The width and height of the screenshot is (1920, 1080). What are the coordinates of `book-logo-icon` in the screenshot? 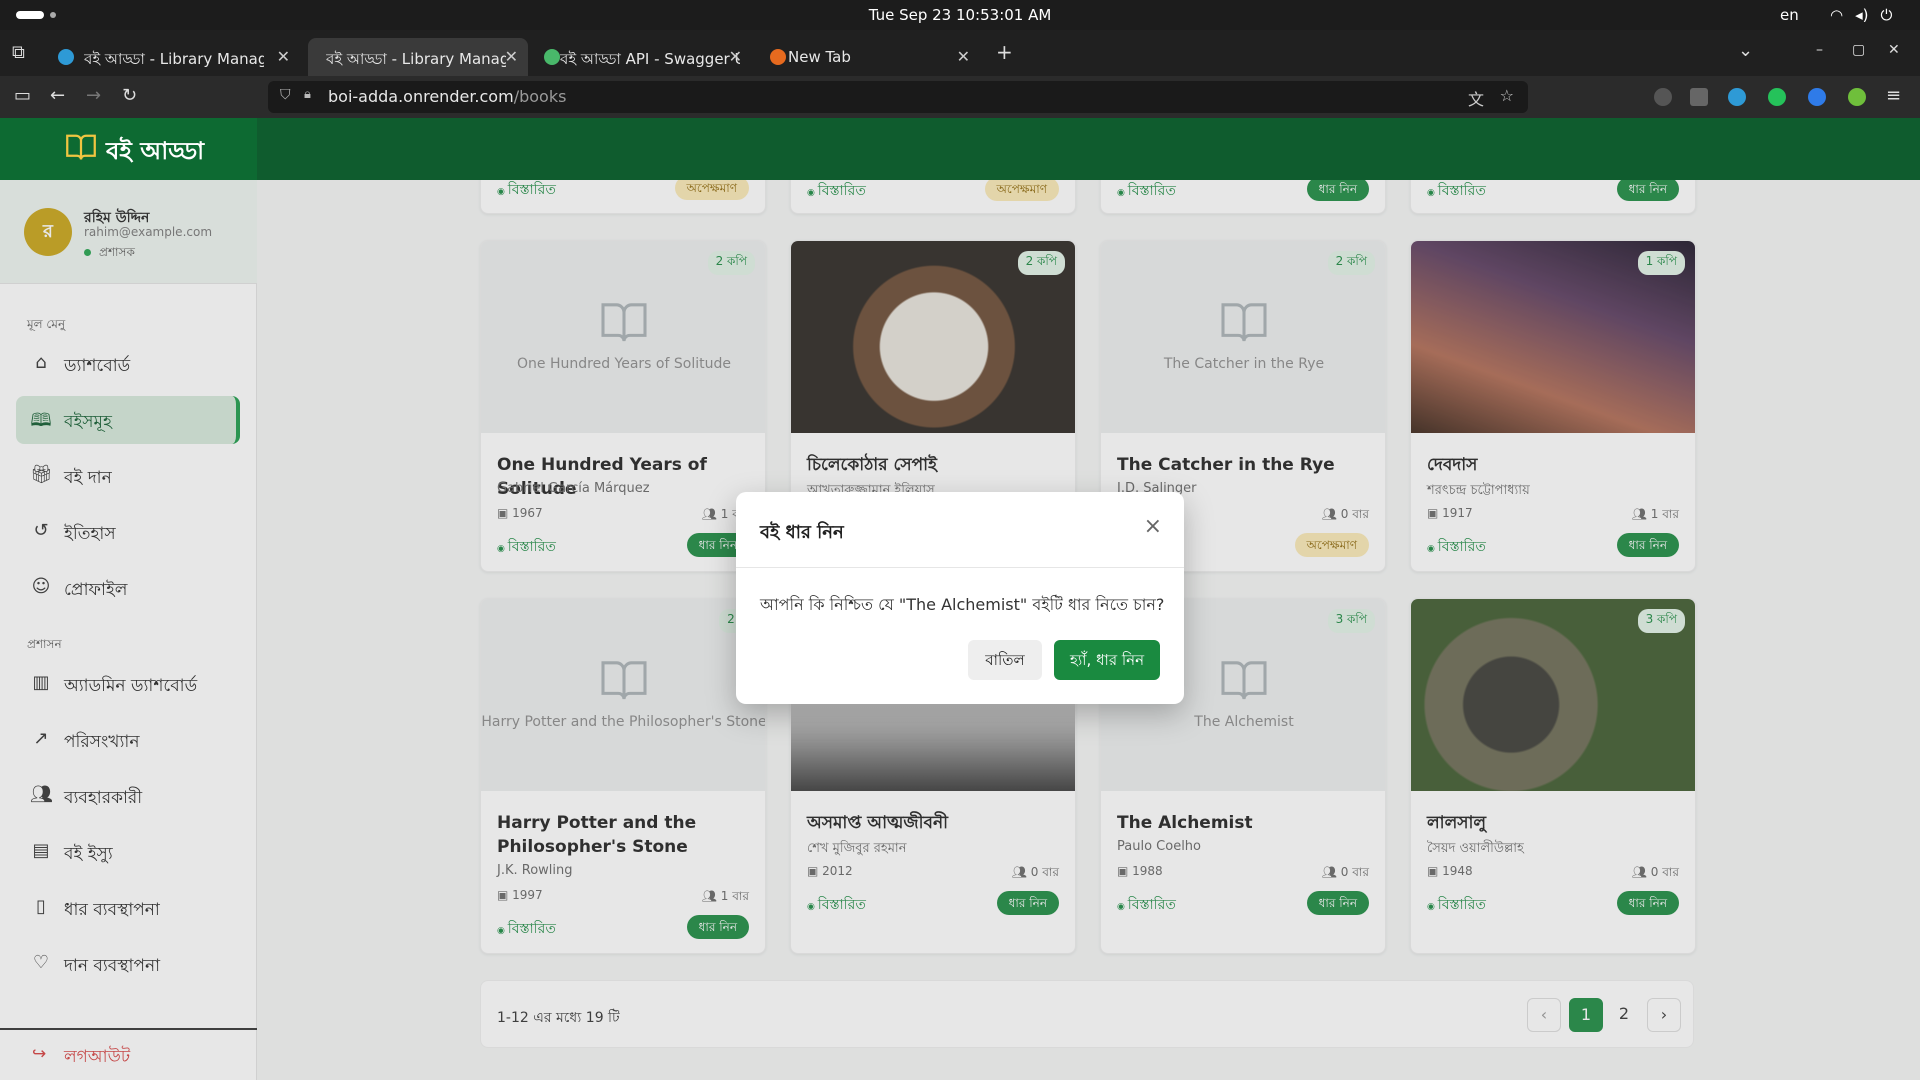 It's located at (81, 147).